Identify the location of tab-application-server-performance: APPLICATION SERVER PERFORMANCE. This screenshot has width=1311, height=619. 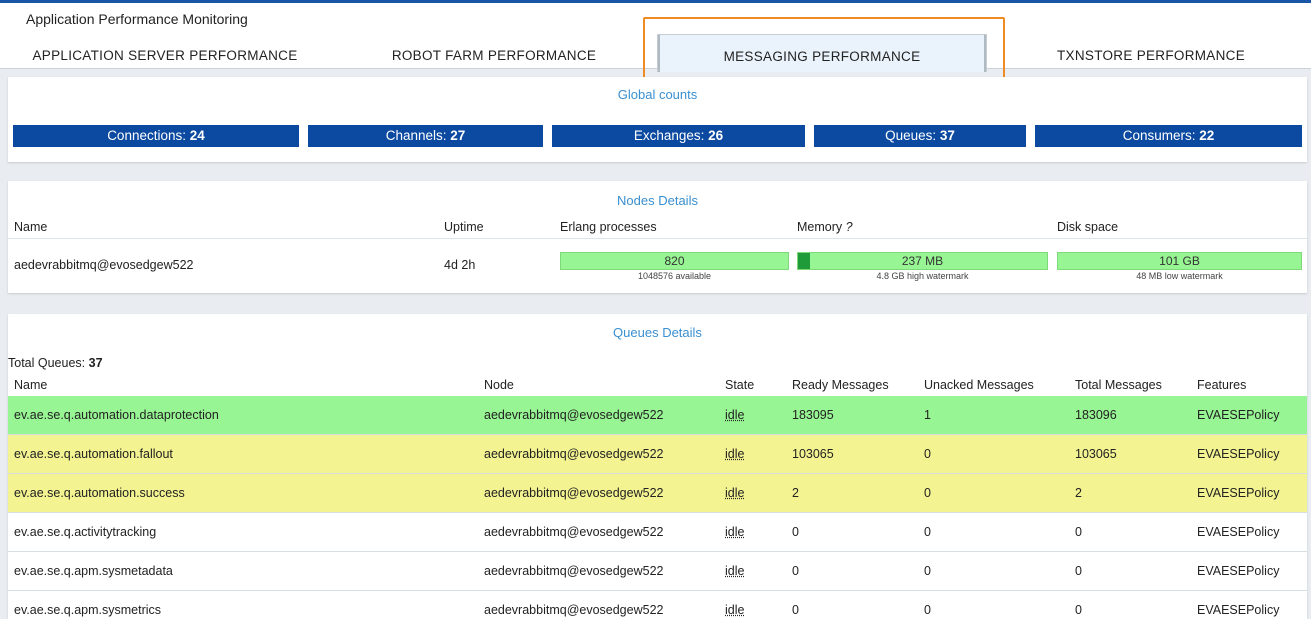
(165, 56).